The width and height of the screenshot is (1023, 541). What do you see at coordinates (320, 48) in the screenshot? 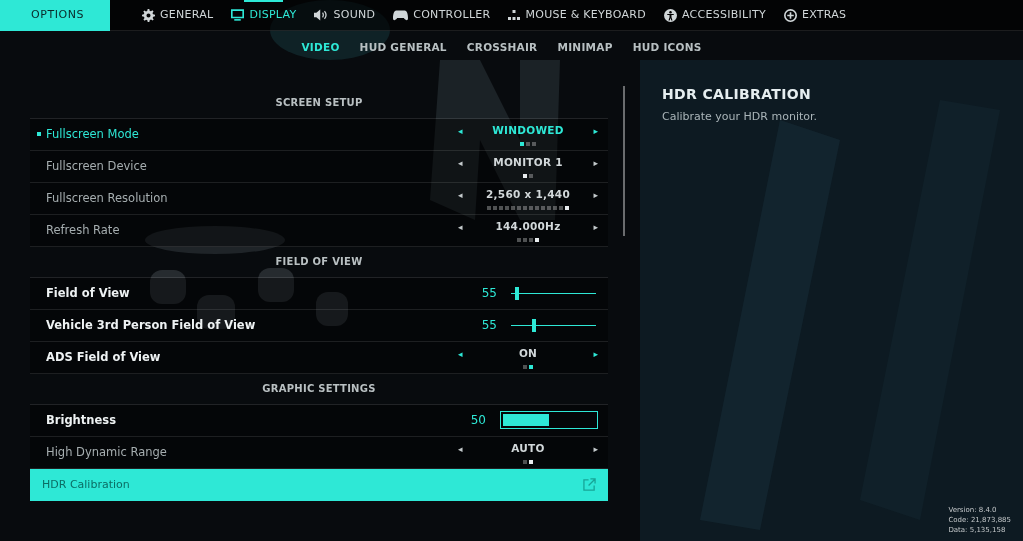
I see `subtab: VIDEO` at bounding box center [320, 48].